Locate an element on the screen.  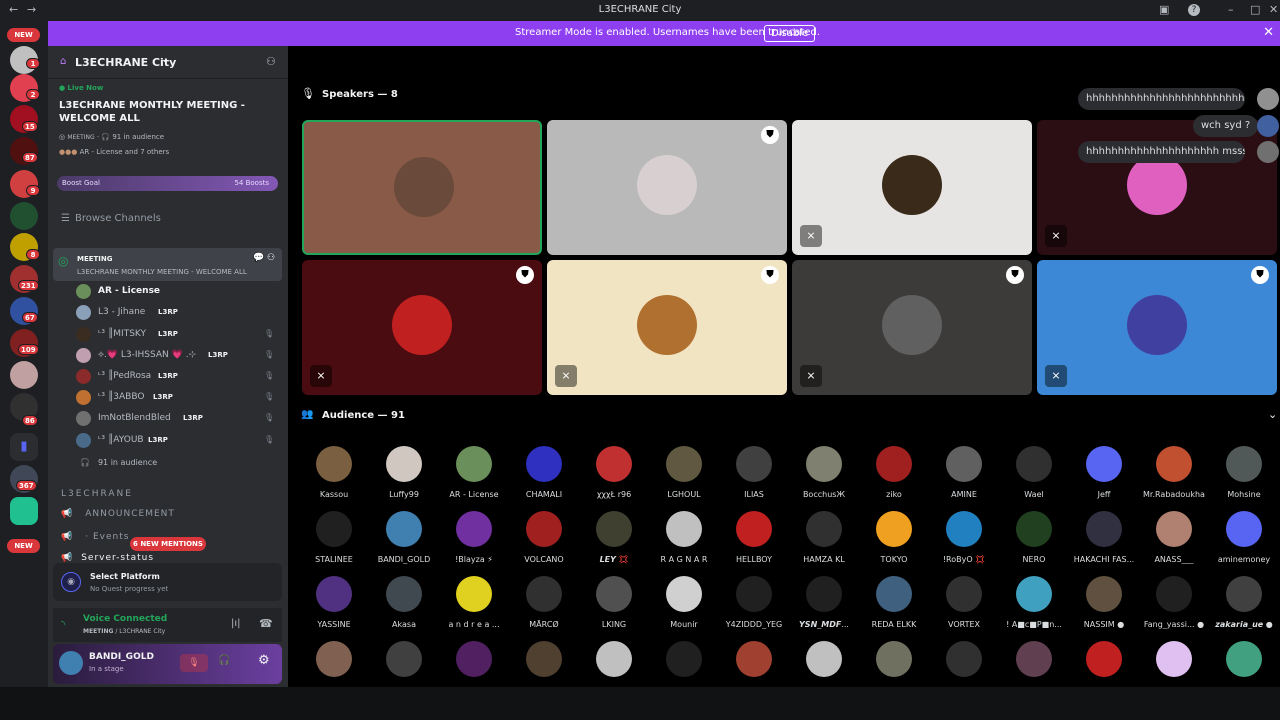
audience-count: 🎧 91 in audience is located at coordinates (118, 462).